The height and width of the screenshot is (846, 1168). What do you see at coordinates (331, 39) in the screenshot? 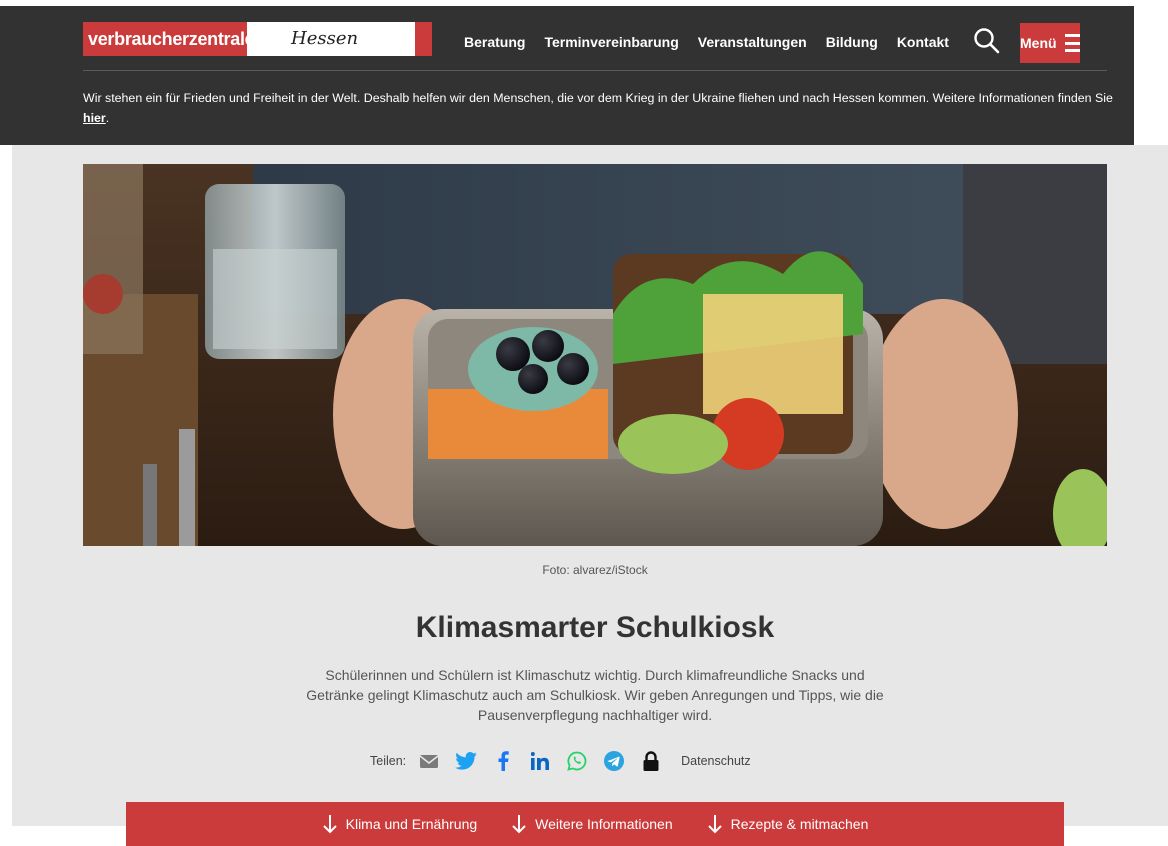
I see `logo-region-text: Hessen` at bounding box center [331, 39].